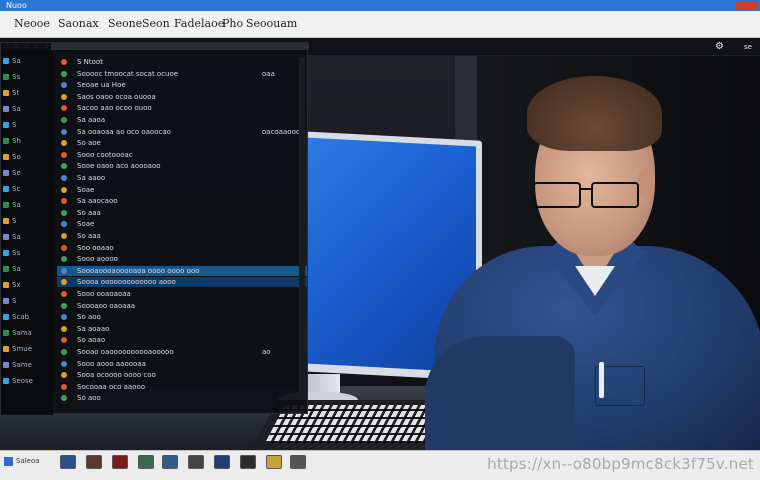  What do you see at coordinates (182, 248) in the screenshot?
I see `list-item: Soo ooaao` at bounding box center [182, 248].